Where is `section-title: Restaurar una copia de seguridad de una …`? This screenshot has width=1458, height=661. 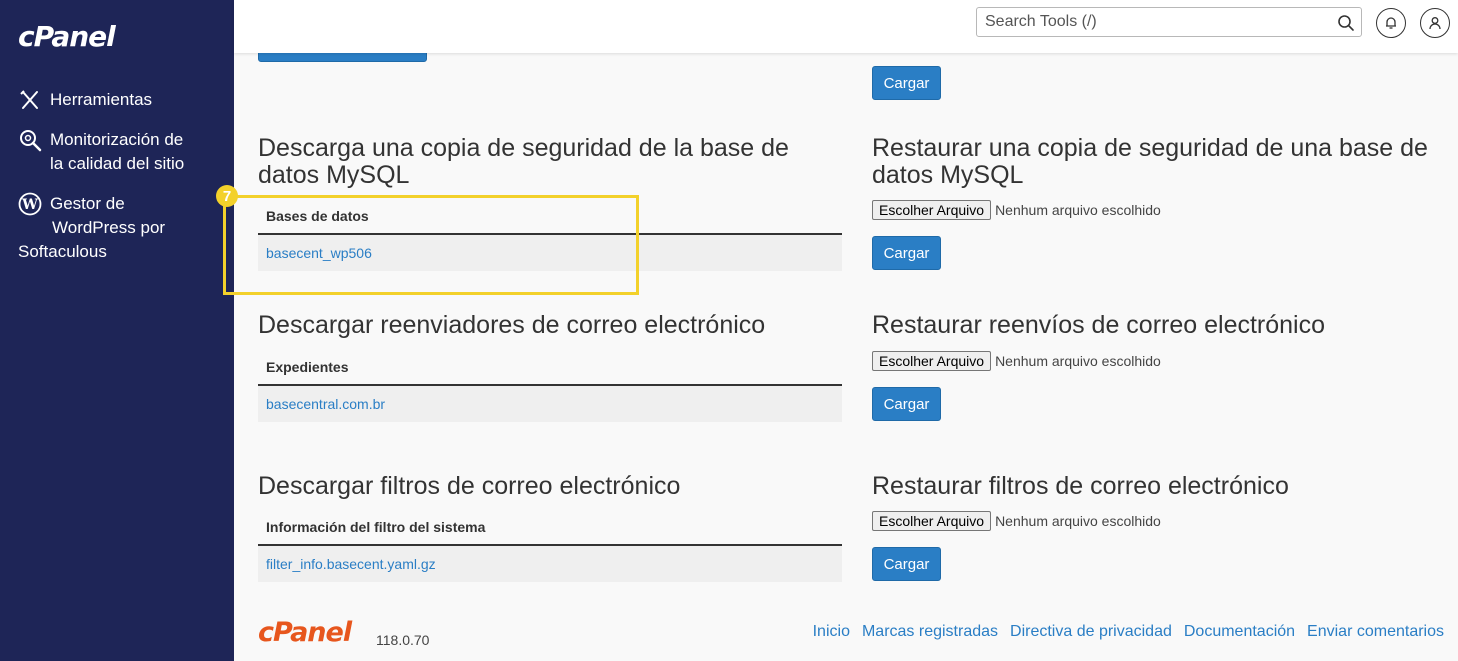
section-title: Restaurar una copia de seguridad de una … is located at coordinates (1150, 161).